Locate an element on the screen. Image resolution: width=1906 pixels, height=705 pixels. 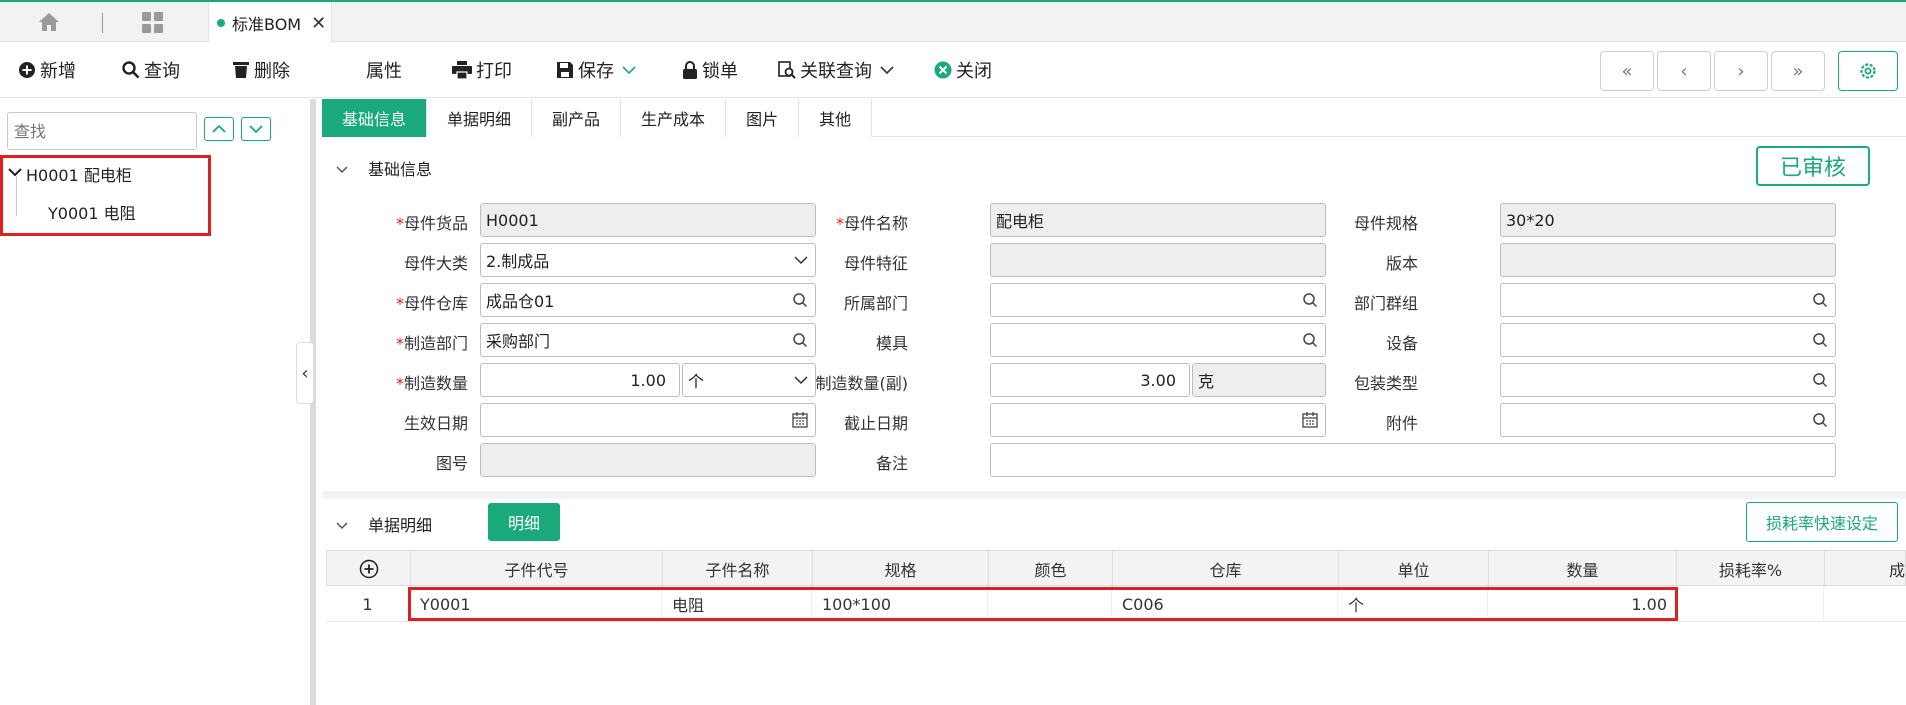
version-field is located at coordinates (1668, 260).